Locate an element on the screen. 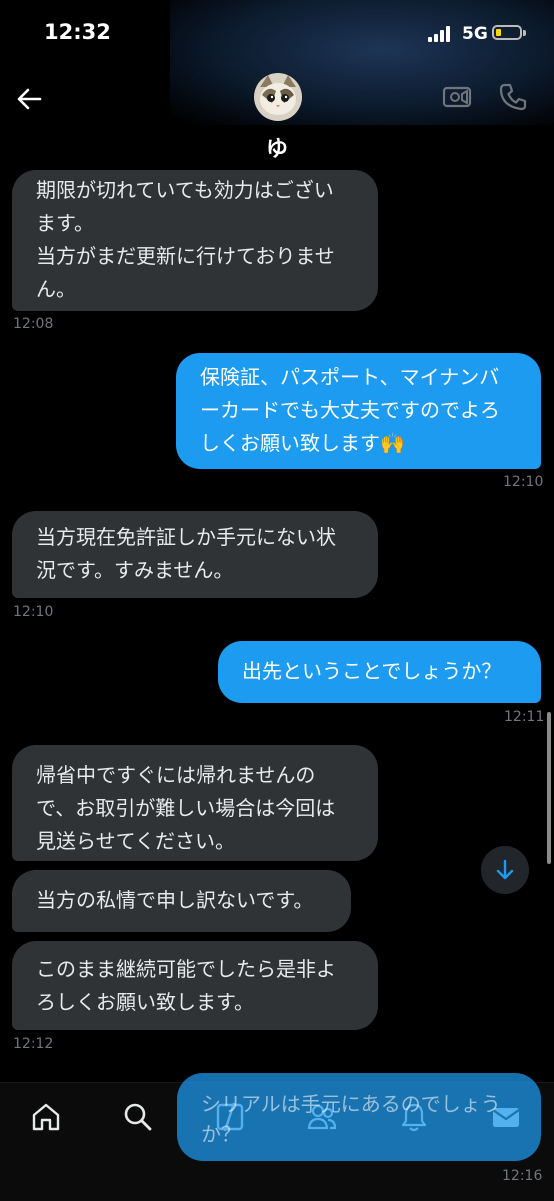 The width and height of the screenshot is (554, 1201). search-icon is located at coordinates (138, 1117).